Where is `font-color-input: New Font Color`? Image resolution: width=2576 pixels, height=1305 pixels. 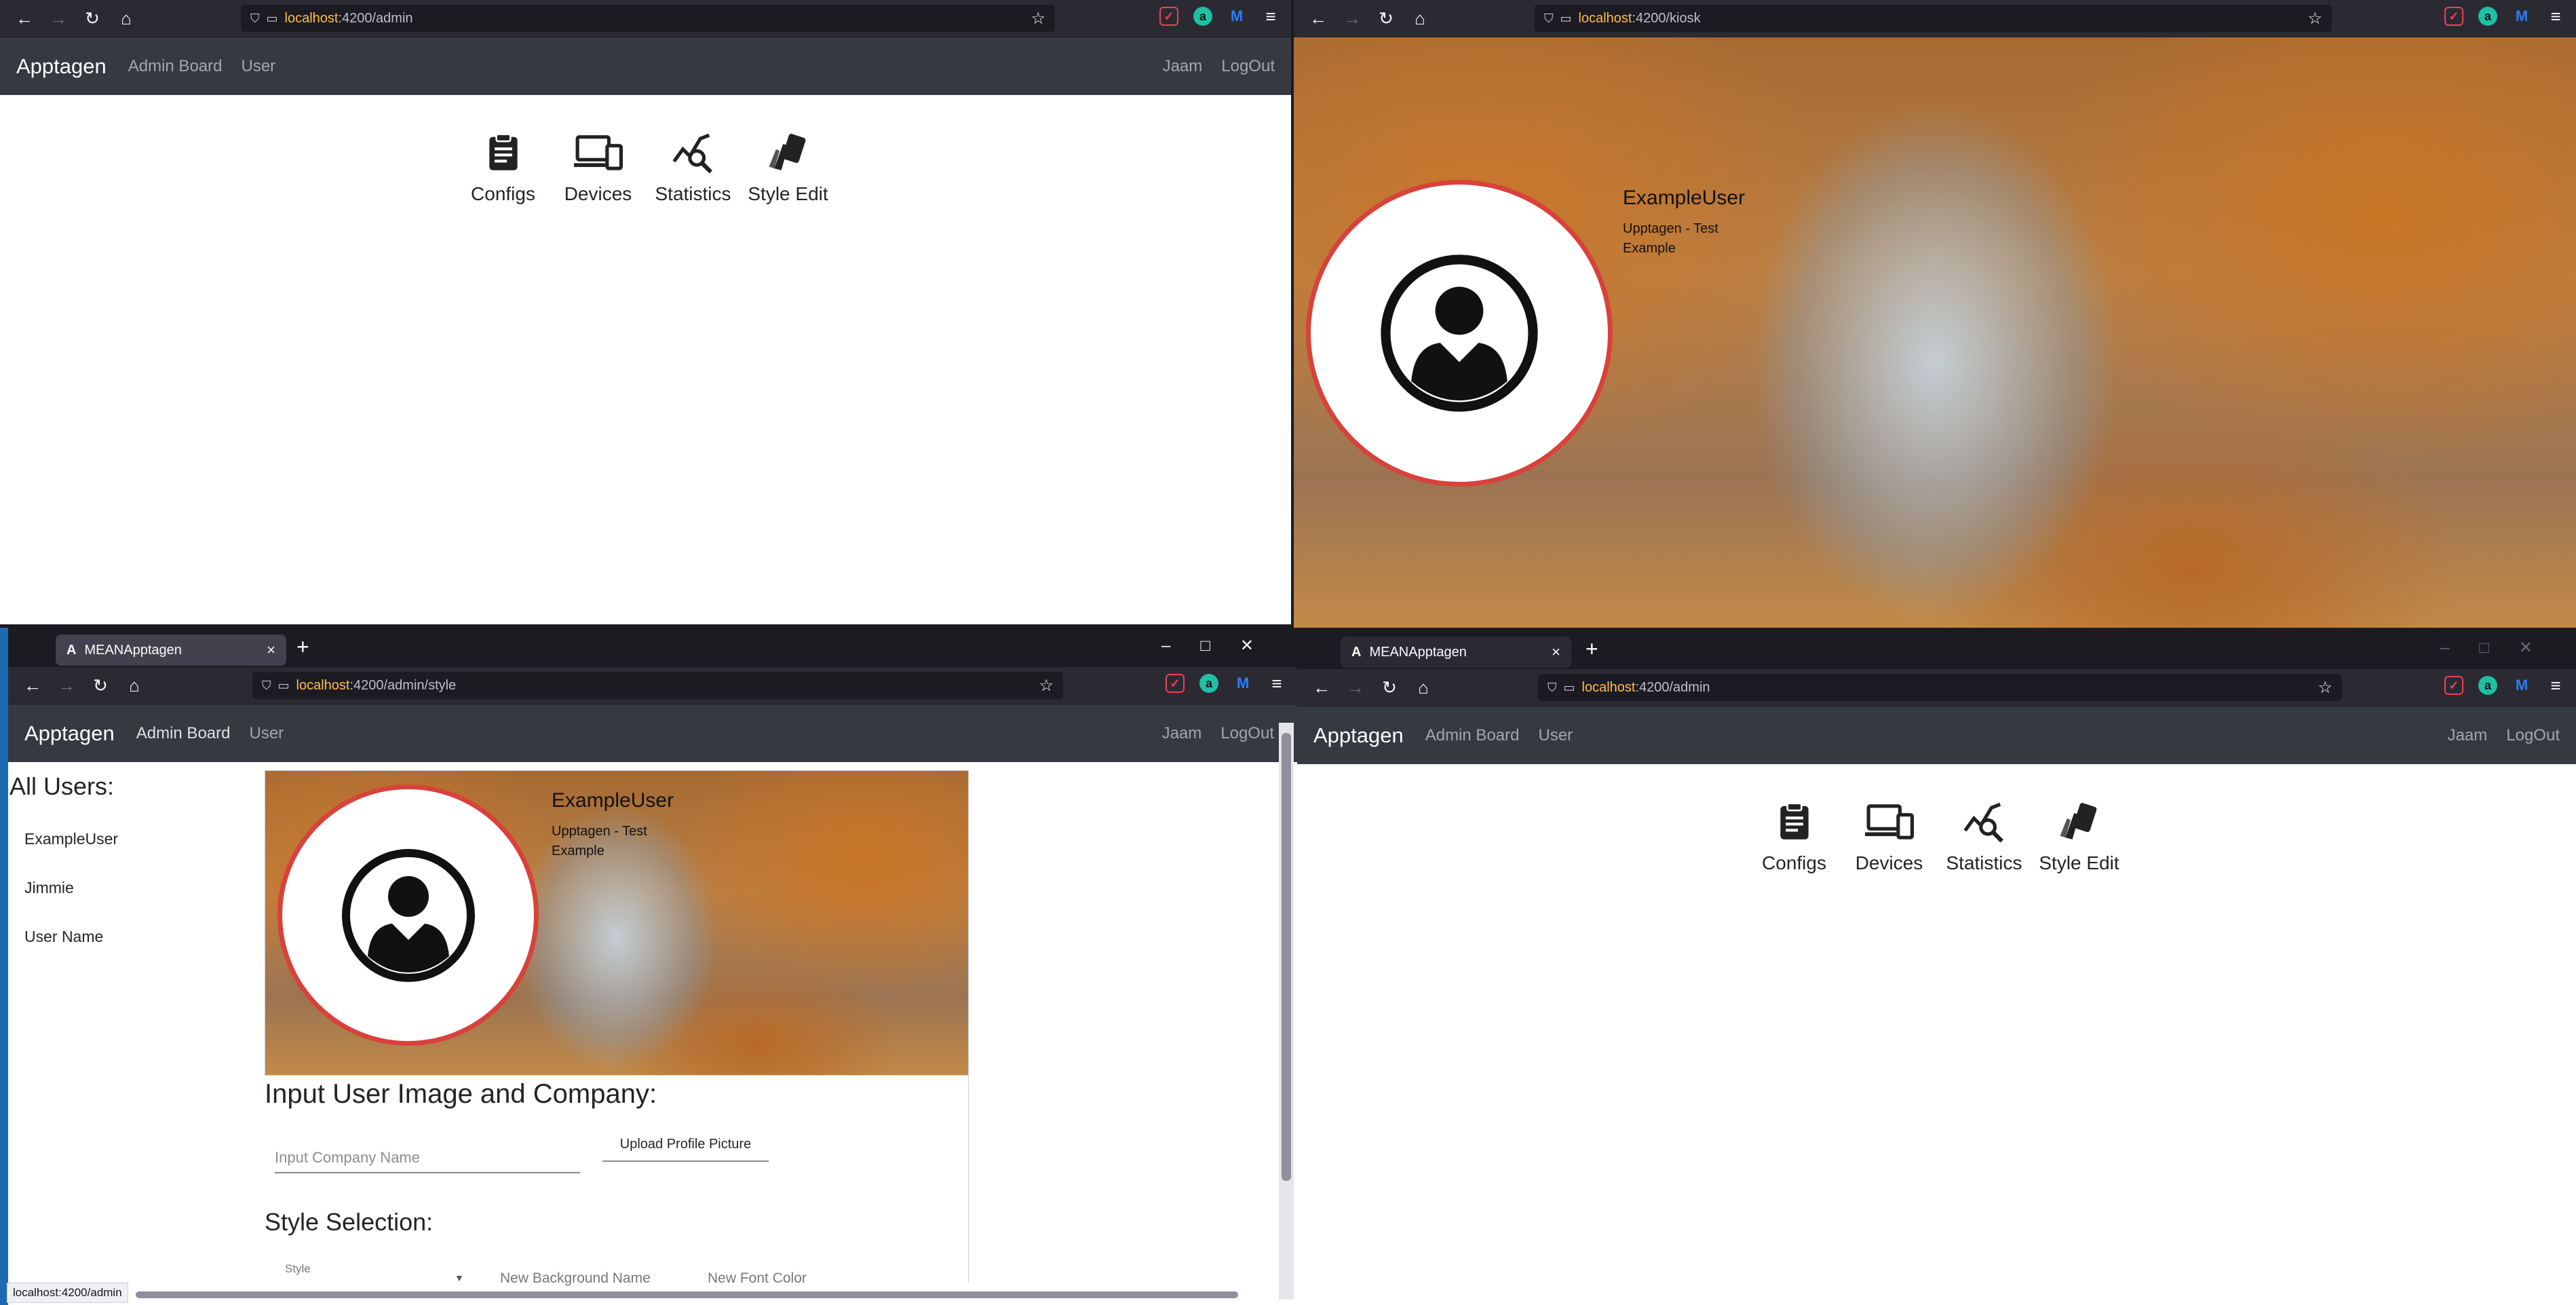
font-color-input: New Font Color is located at coordinates (757, 1278).